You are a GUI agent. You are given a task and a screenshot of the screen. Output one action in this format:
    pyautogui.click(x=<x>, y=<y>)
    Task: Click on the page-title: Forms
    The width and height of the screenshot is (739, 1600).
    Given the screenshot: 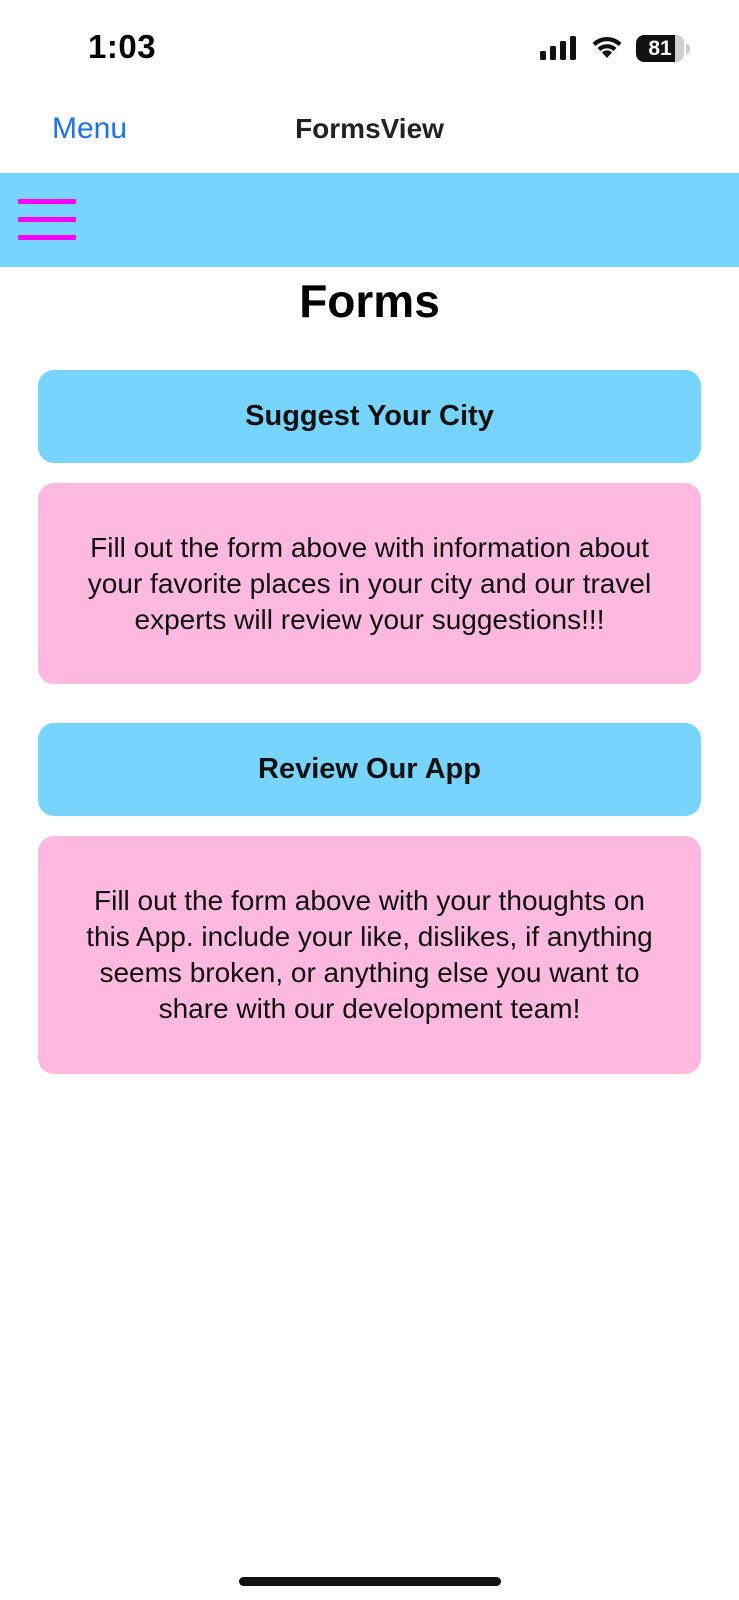 What is the action you would take?
    pyautogui.click(x=369, y=301)
    